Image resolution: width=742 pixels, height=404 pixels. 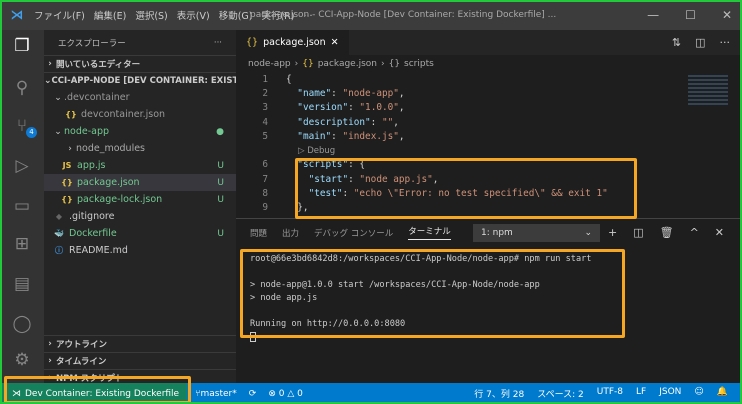 What do you see at coordinates (216, 394) in the screenshot?
I see `branch-indicator: ⑂master*` at bounding box center [216, 394].